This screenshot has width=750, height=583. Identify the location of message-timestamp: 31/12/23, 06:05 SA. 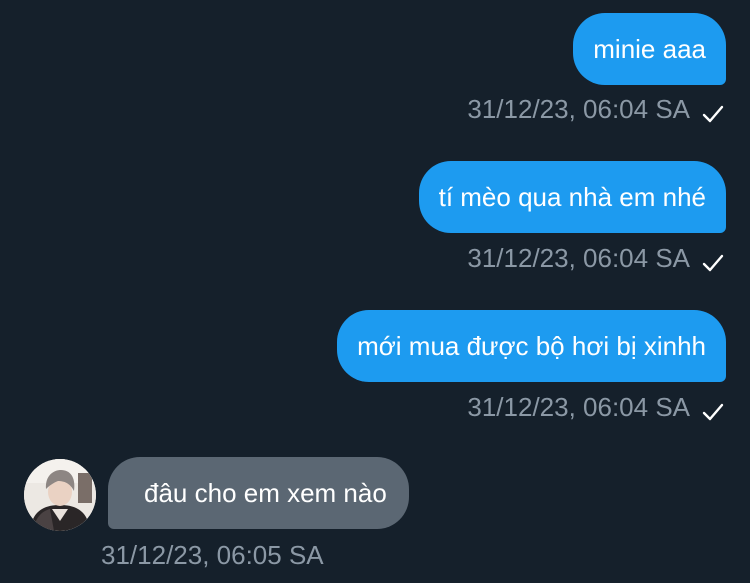
(212, 555).